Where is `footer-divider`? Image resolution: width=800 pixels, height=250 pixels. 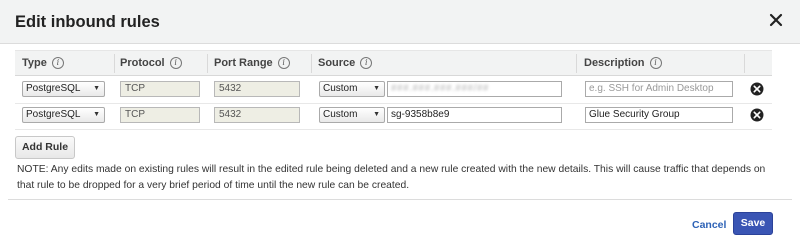 footer-divider is located at coordinates (400, 199).